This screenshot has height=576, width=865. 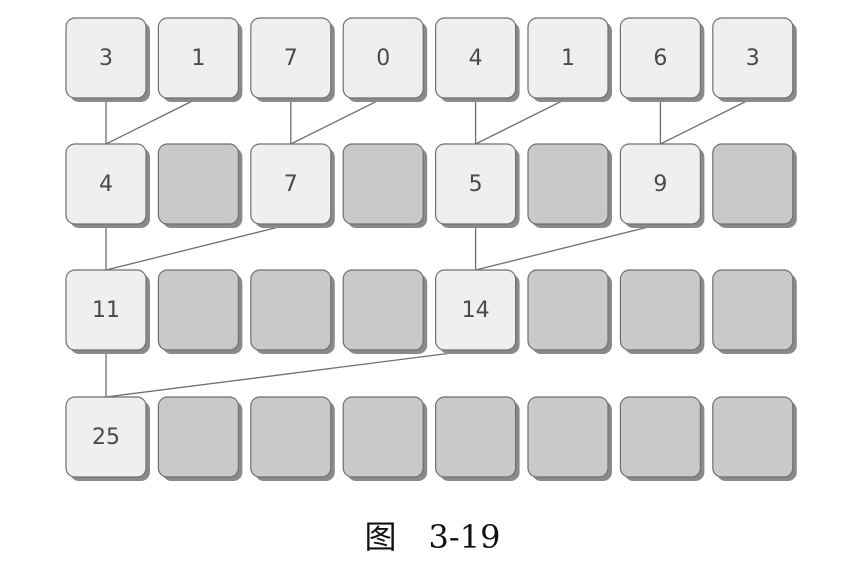 I want to click on figure-caption: 图 3-19, so click(x=432, y=537).